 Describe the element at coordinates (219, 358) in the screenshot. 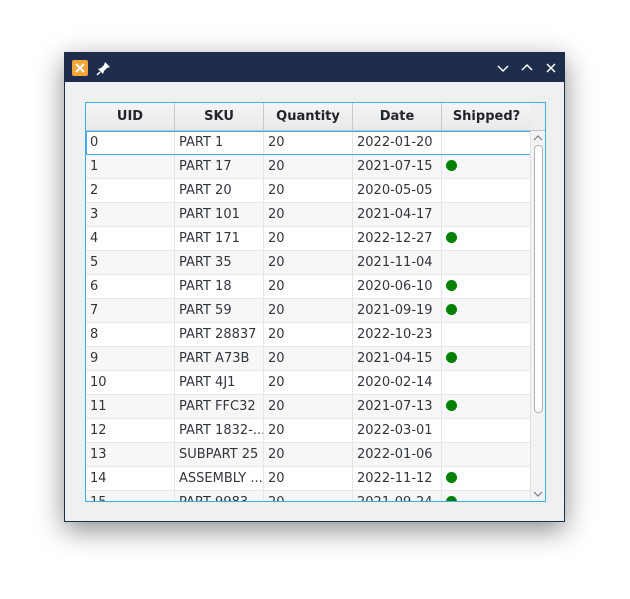

I see `cell-sku: PART A73B` at that location.